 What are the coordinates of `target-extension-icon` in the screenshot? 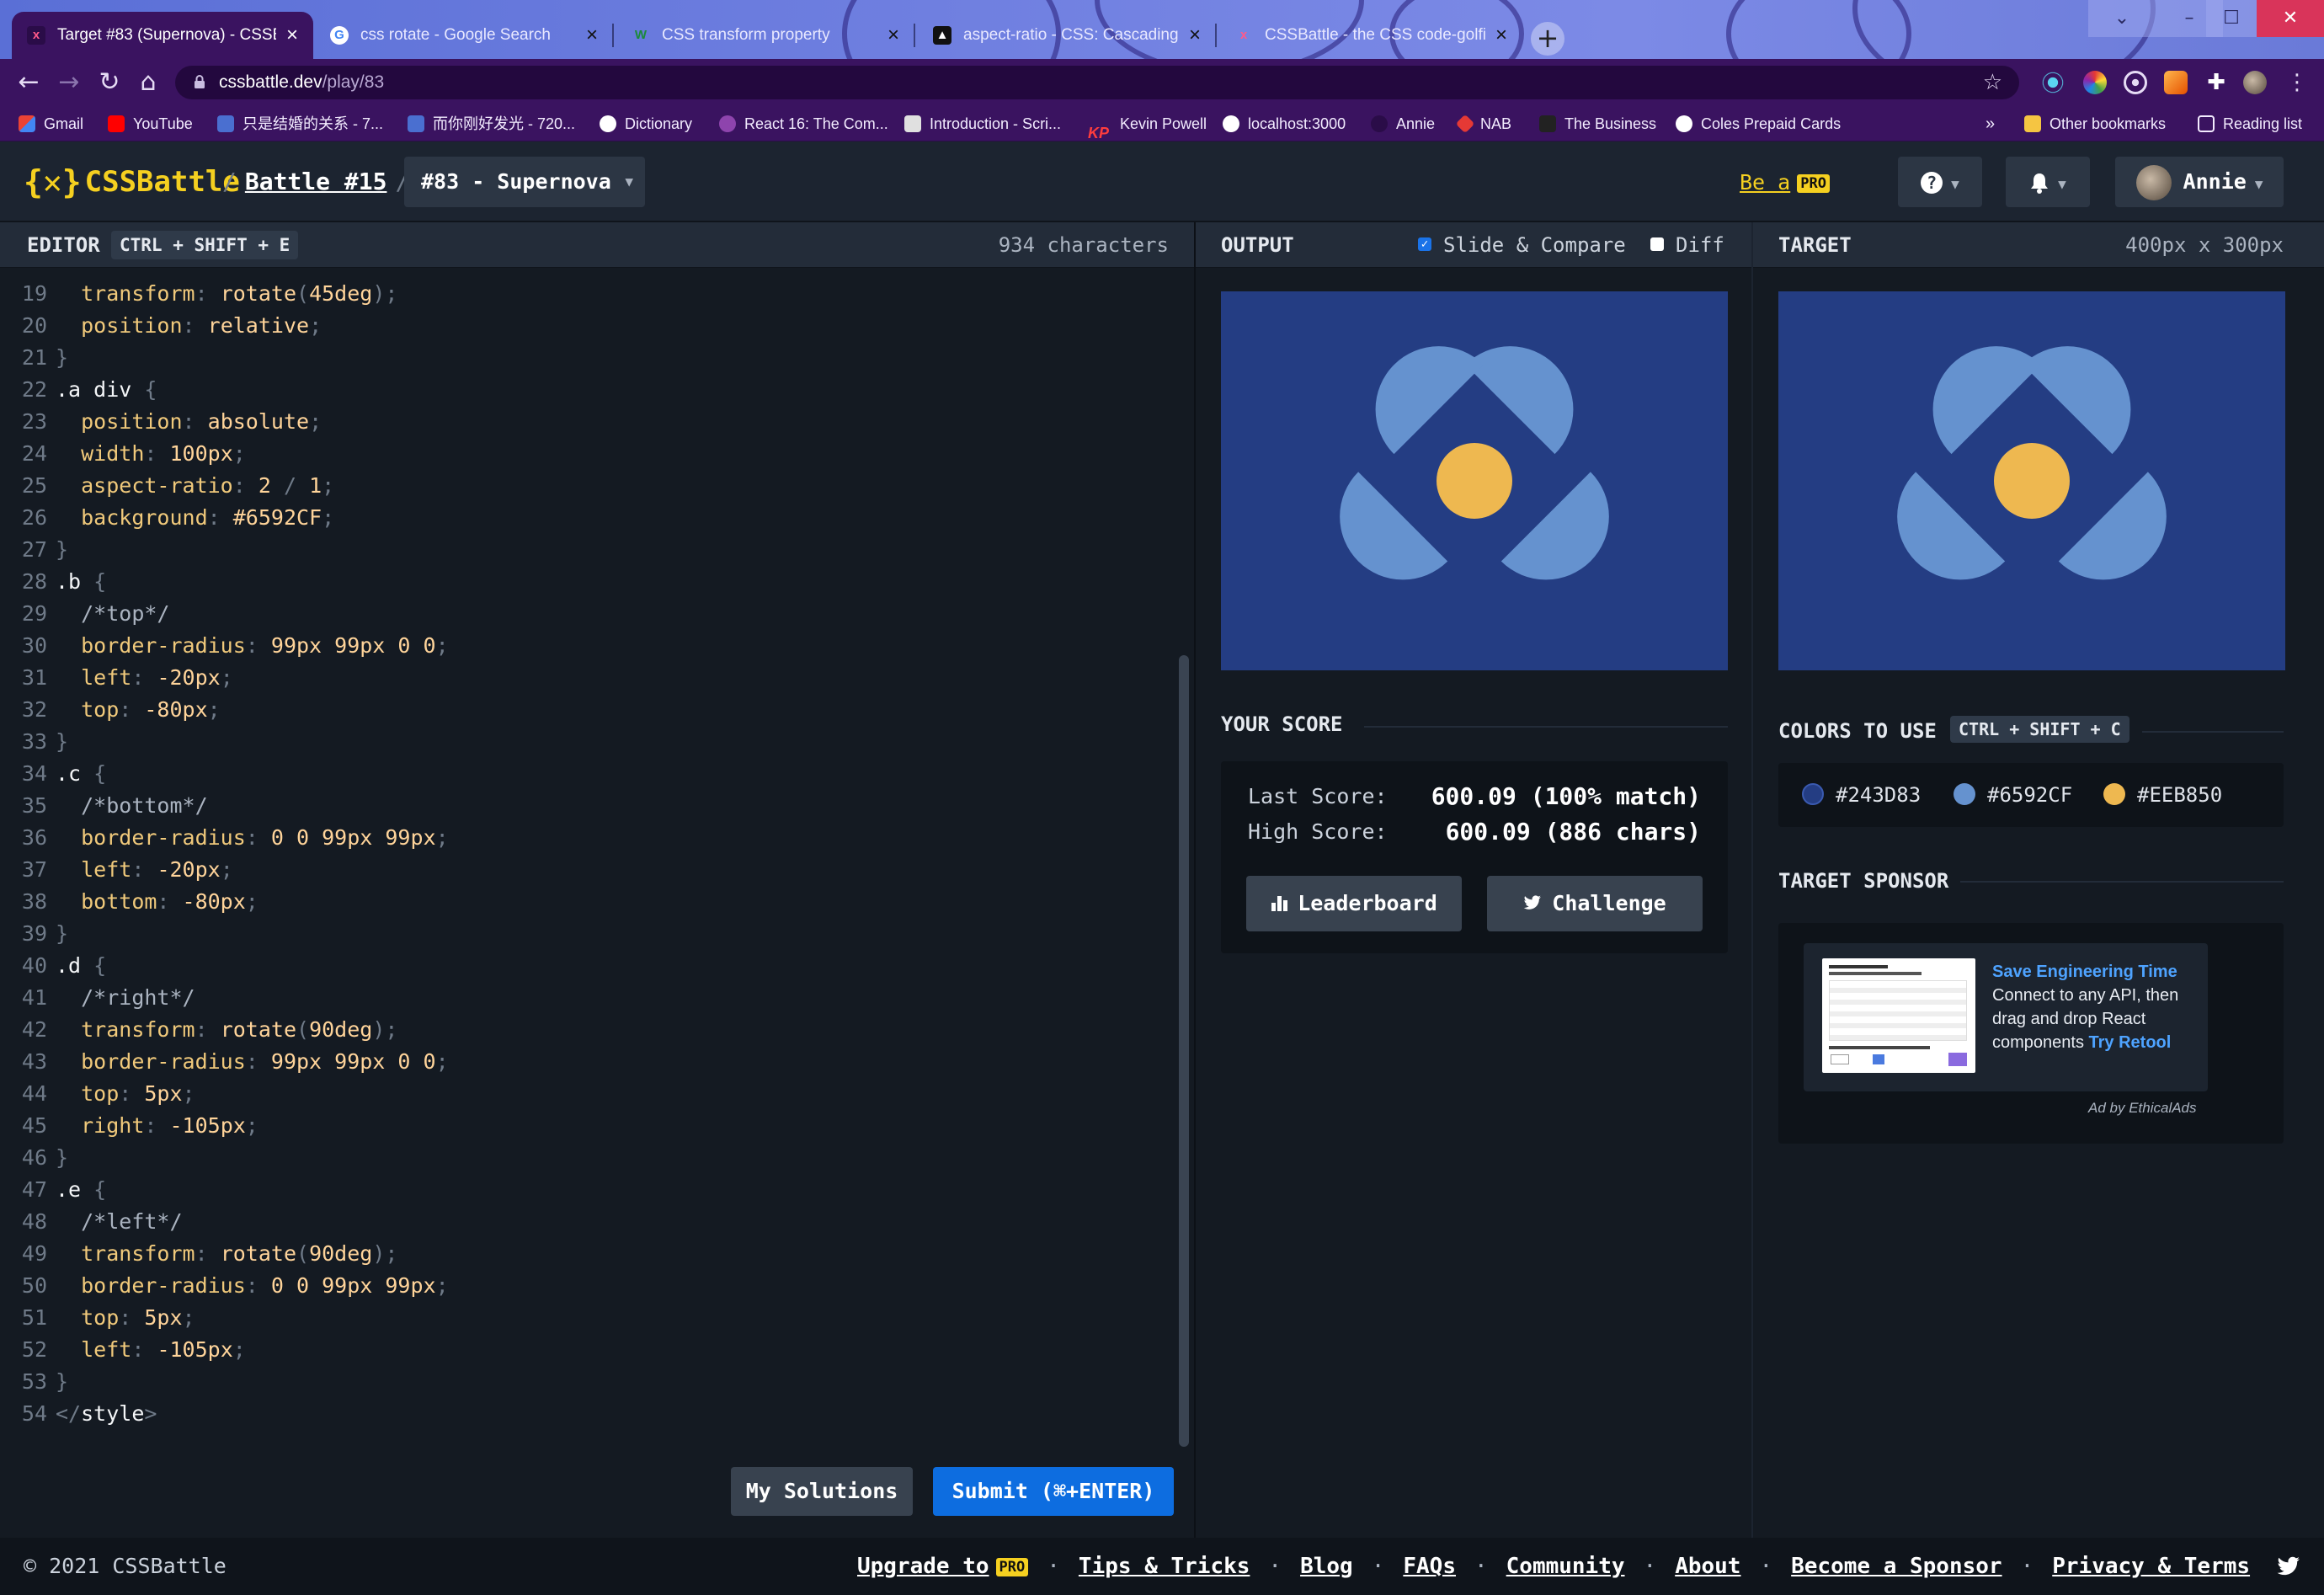 It's located at (2135, 82).